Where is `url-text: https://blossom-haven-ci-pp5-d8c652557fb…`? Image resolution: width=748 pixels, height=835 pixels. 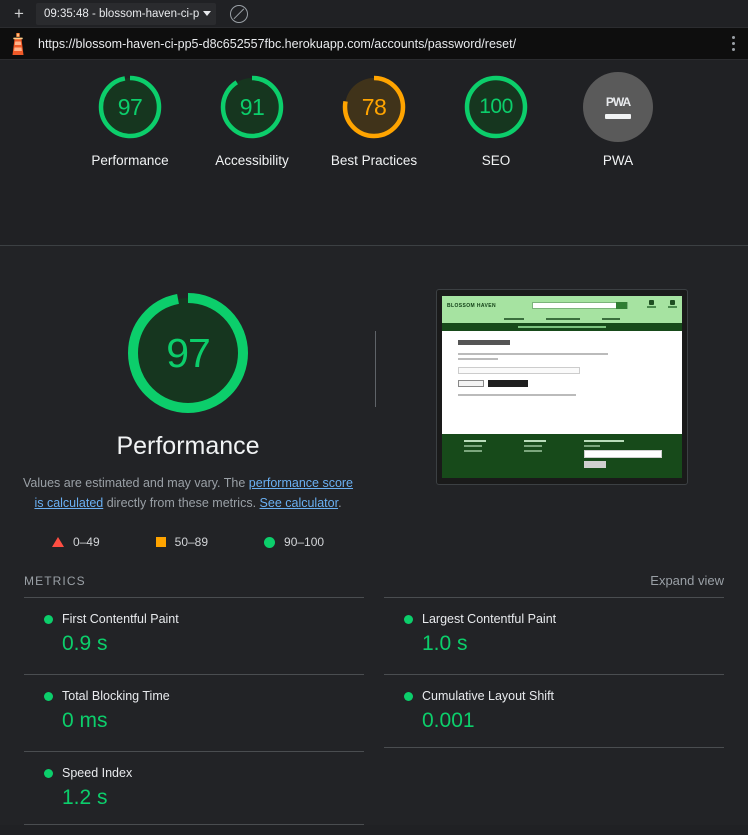
url-text: https://blossom-haven-ci-pp5-d8c652557fb… is located at coordinates (380, 44).